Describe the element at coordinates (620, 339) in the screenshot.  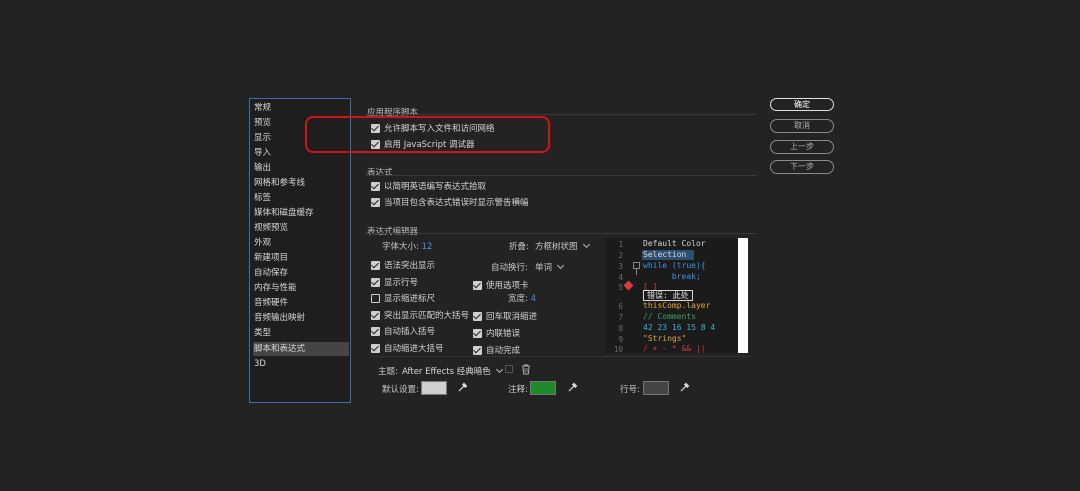
I see `line-number: 9` at that location.